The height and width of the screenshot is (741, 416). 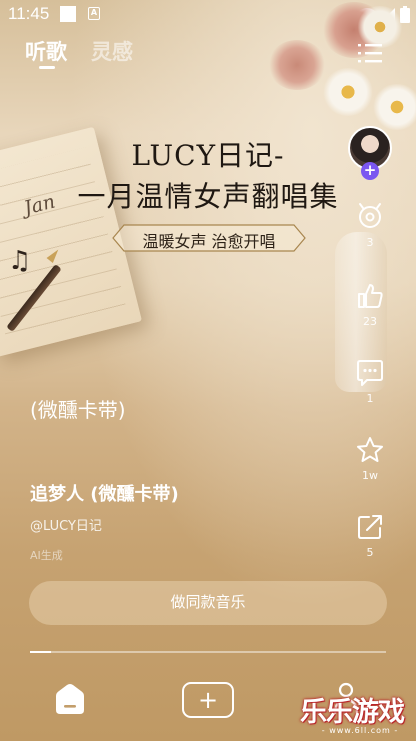 I want to click on add-button: +, so click(x=208, y=700).